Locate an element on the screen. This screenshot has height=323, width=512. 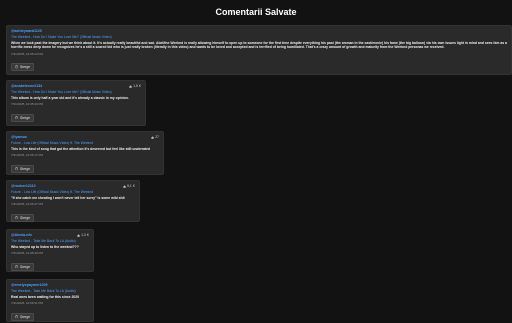
comment-author: @anabelzone2134 is located at coordinates (26, 86).